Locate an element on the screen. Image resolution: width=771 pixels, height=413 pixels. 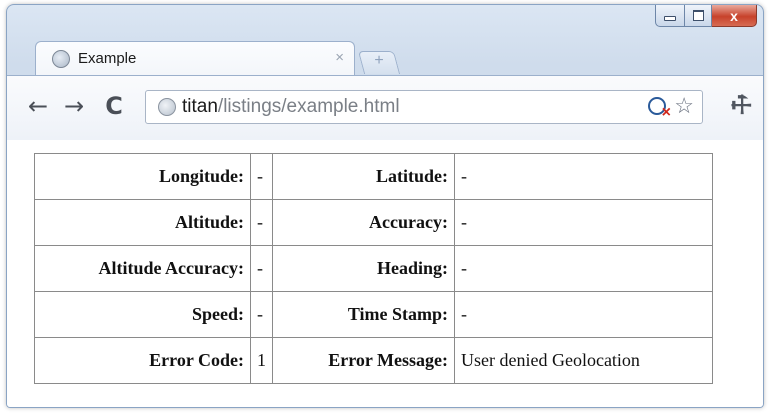
wrench-icon: ⚒ is located at coordinates (742, 106).